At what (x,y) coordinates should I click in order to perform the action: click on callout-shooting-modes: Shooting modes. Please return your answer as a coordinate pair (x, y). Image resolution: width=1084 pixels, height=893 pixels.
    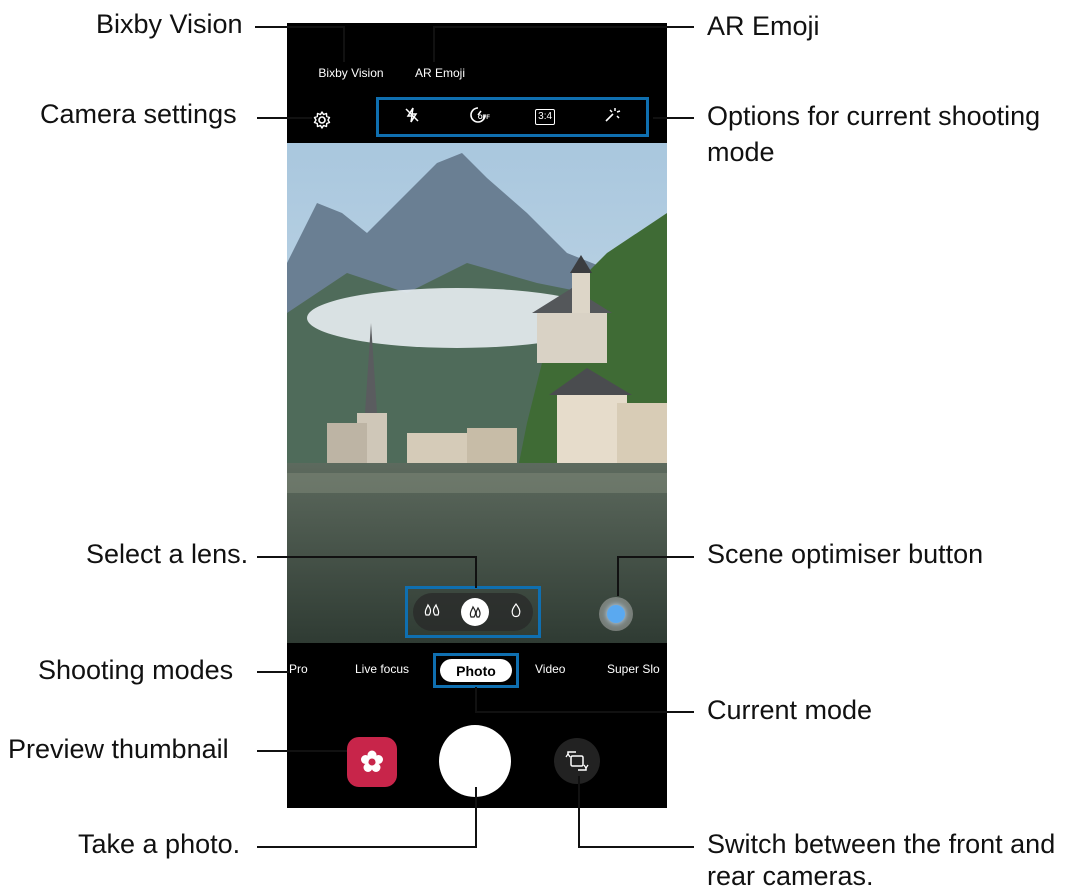
    Looking at the image, I should click on (136, 670).